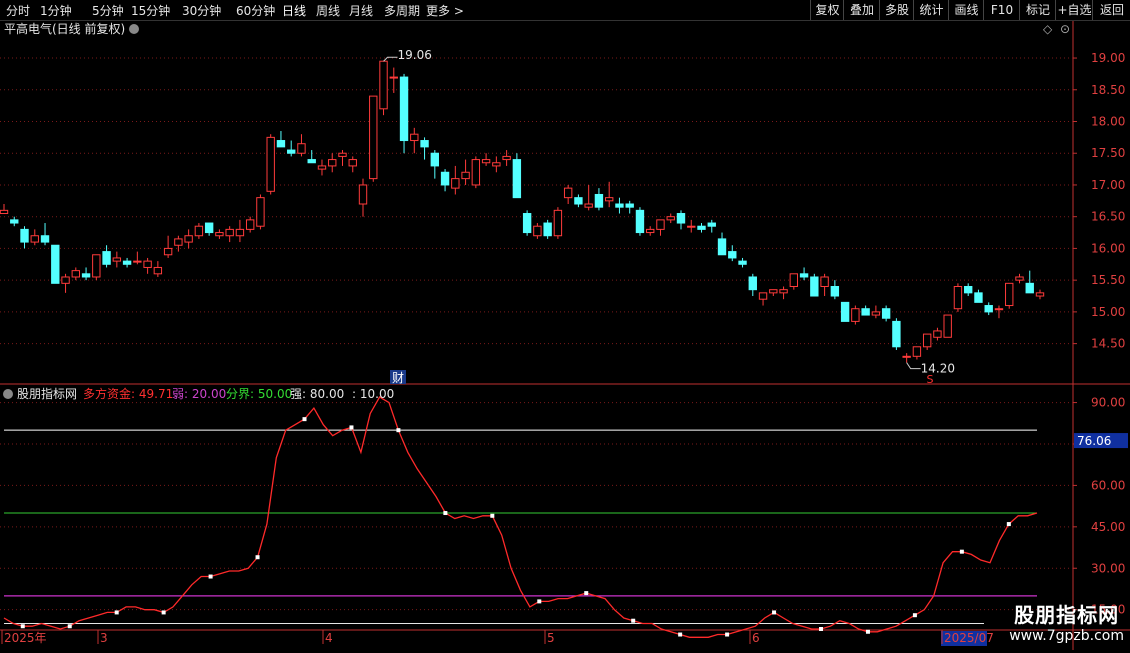  What do you see at coordinates (1001, 10) in the screenshot?
I see `toolbar-action-5: F10` at bounding box center [1001, 10].